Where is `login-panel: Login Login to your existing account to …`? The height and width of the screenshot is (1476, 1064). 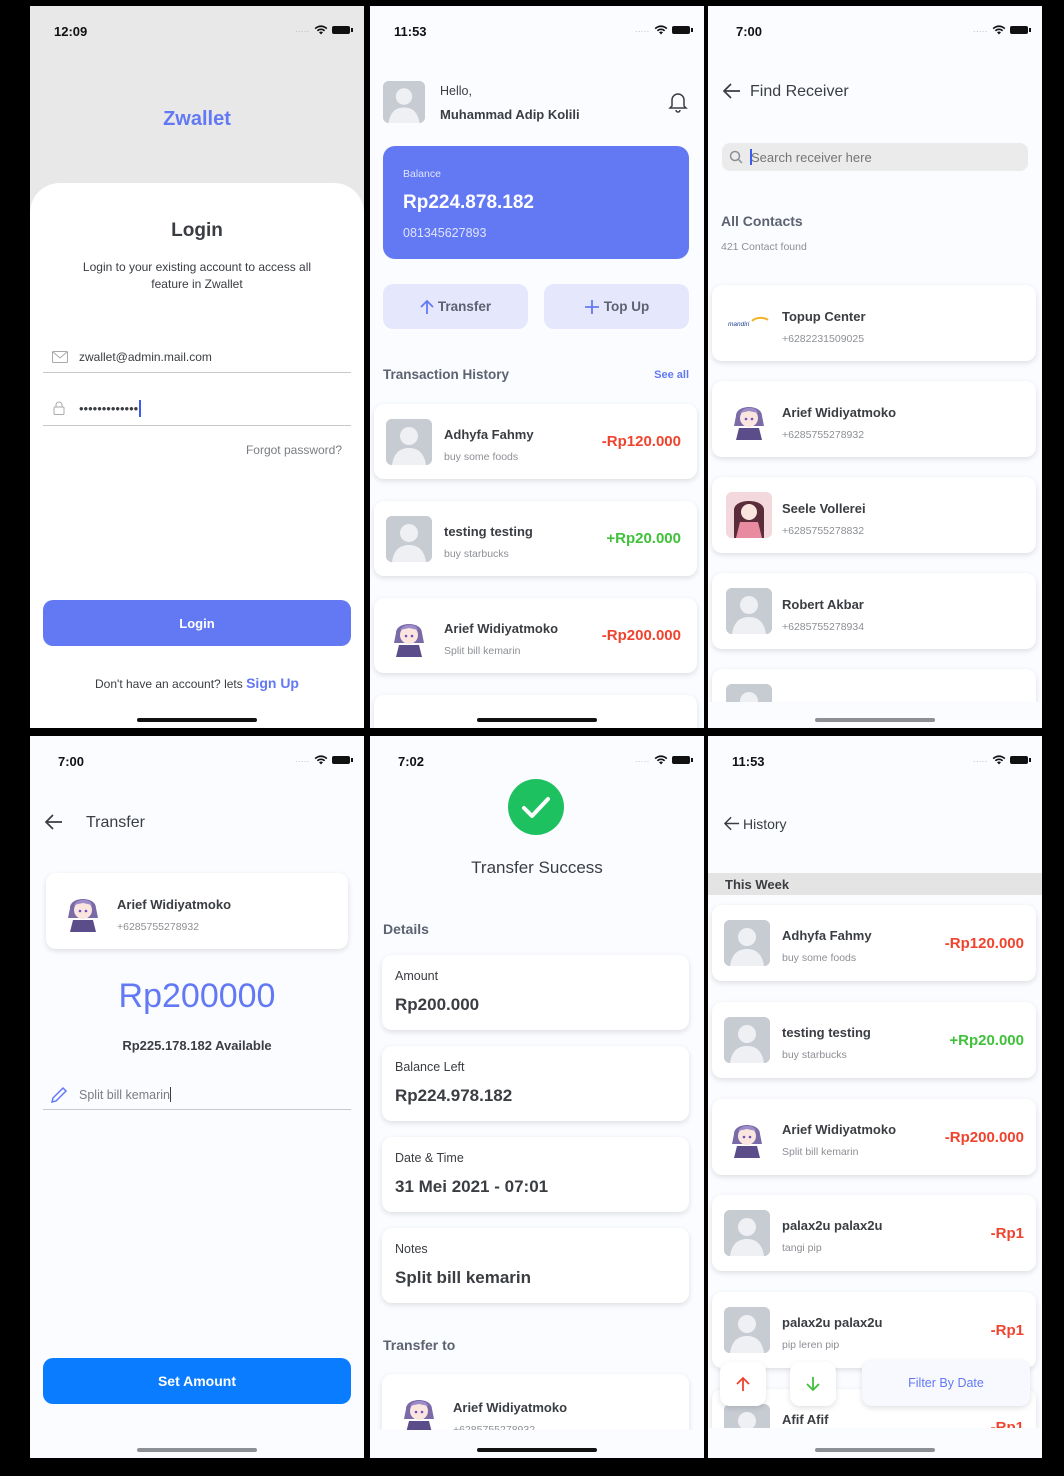 login-panel: Login Login to your existing account to … is located at coordinates (197, 455).